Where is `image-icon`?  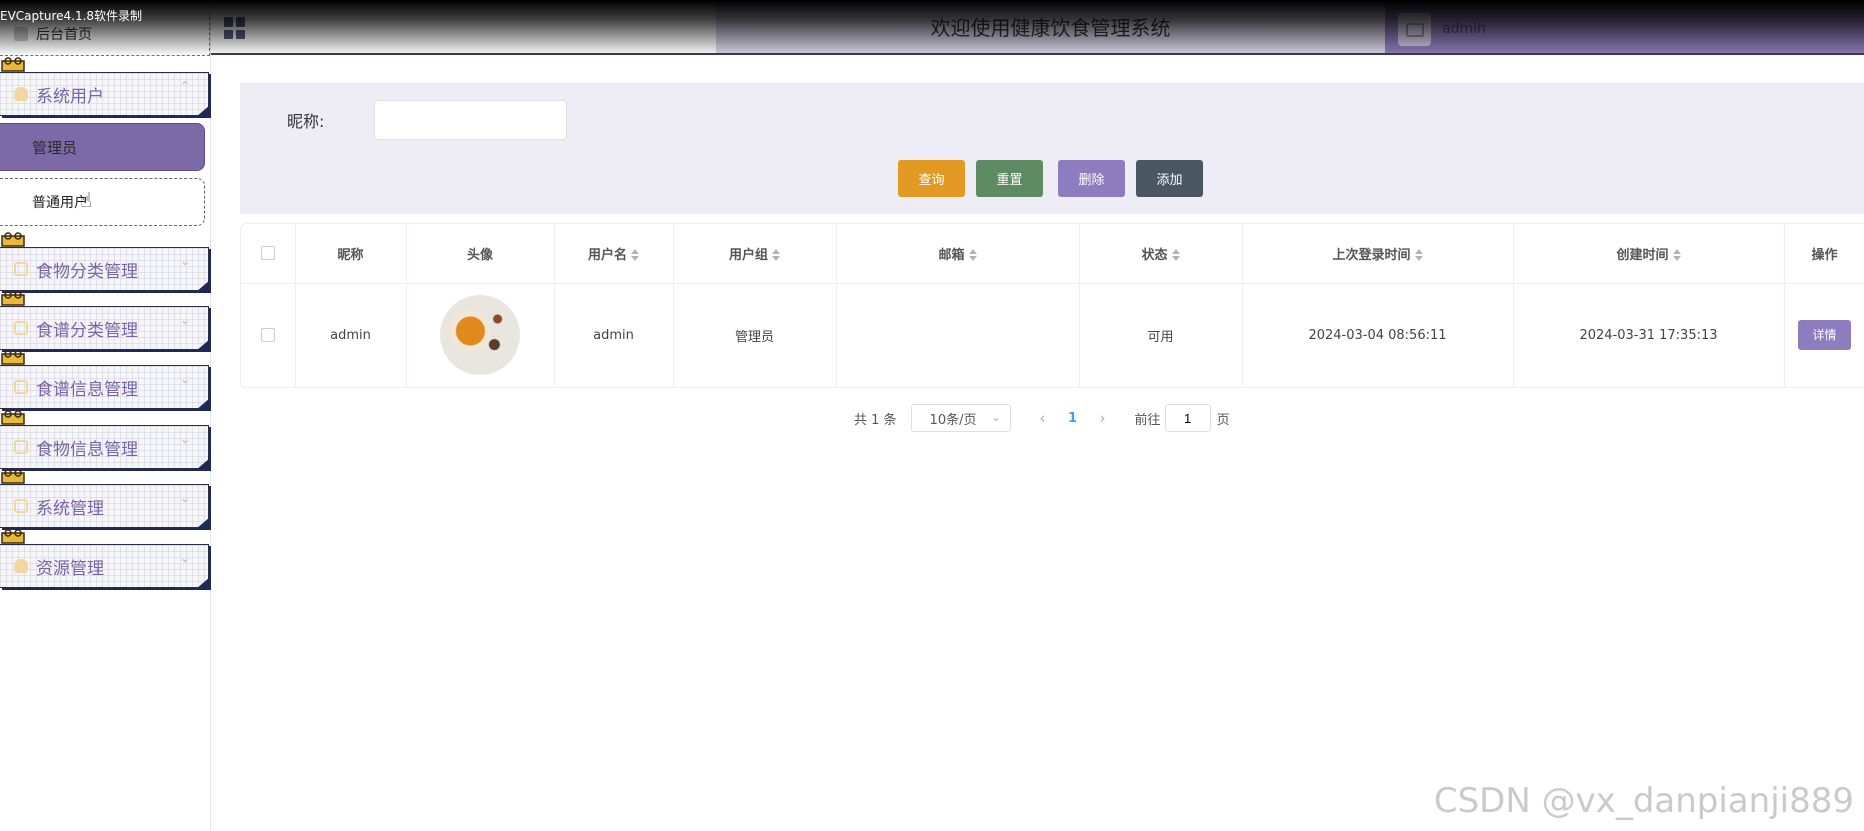 image-icon is located at coordinates (21, 506).